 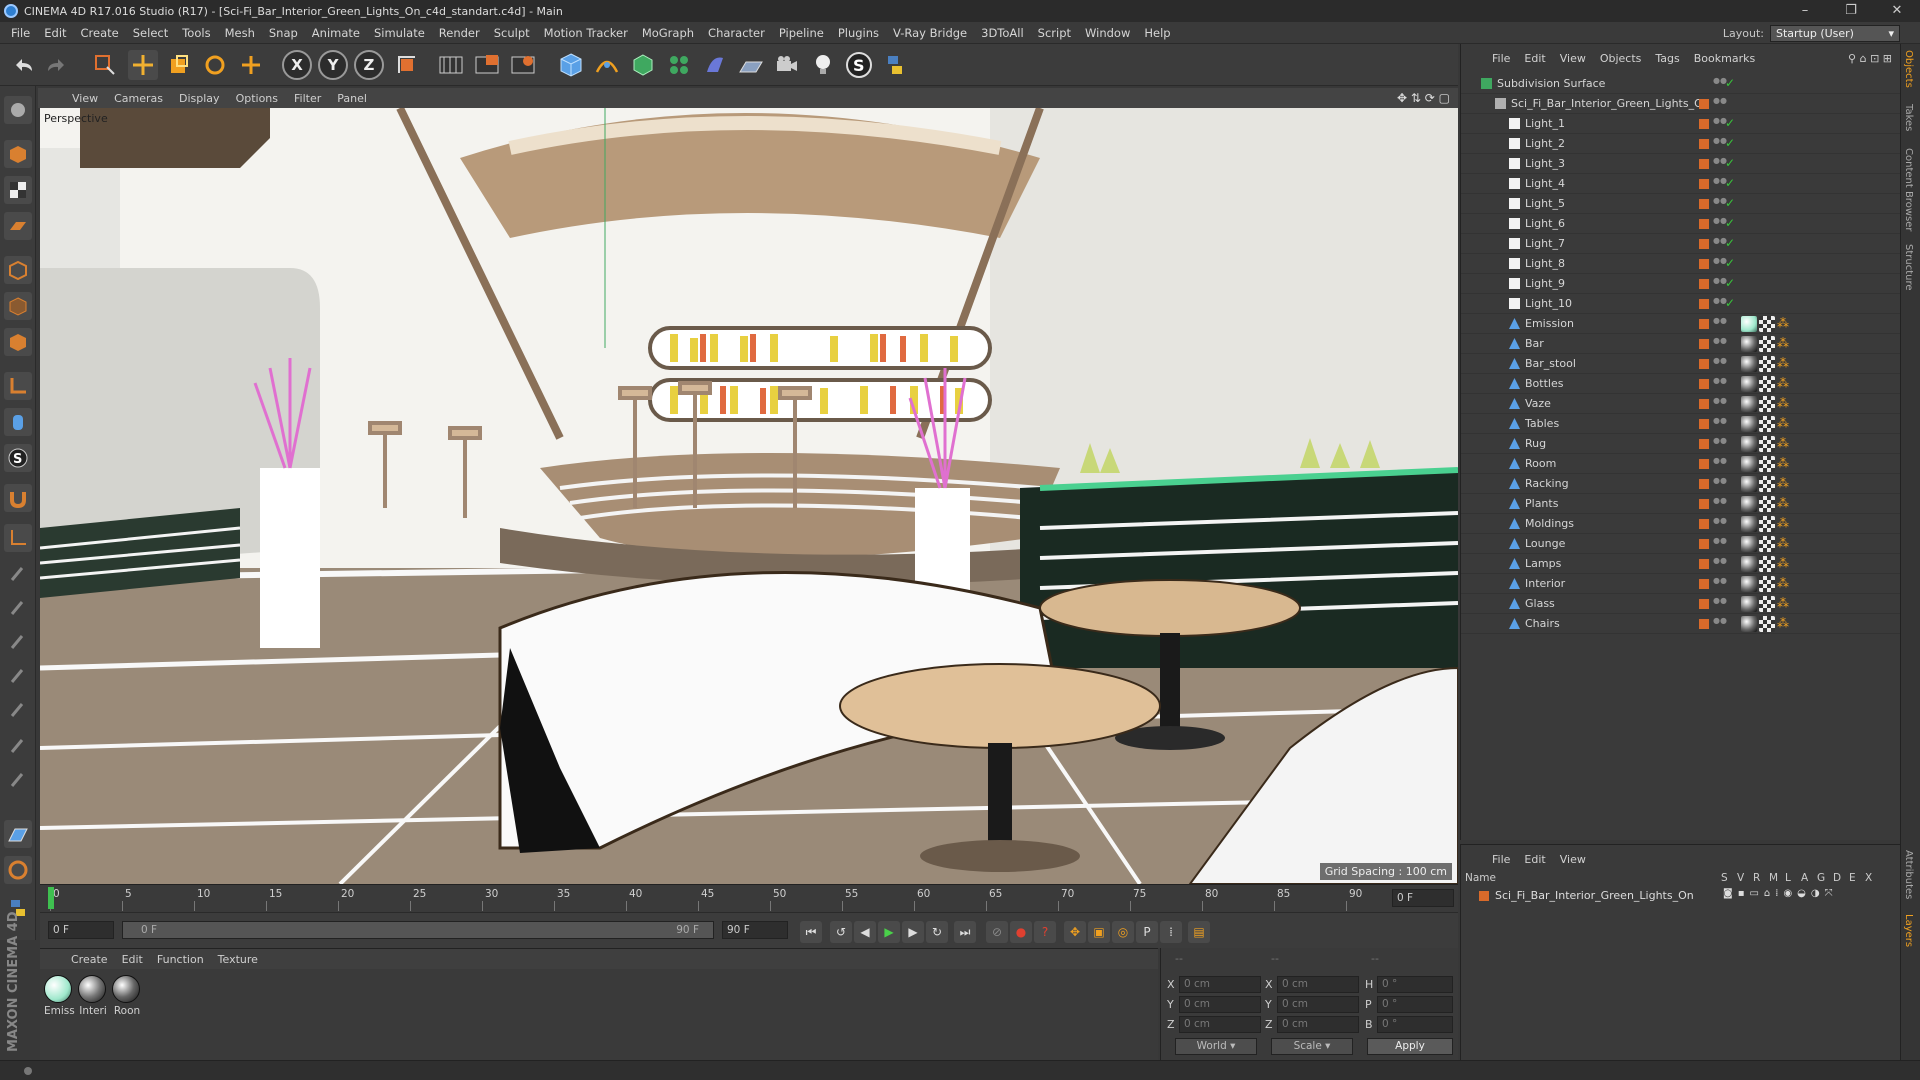 What do you see at coordinates (1534, 58) in the screenshot?
I see `objects-menu-edit: Edit` at bounding box center [1534, 58].